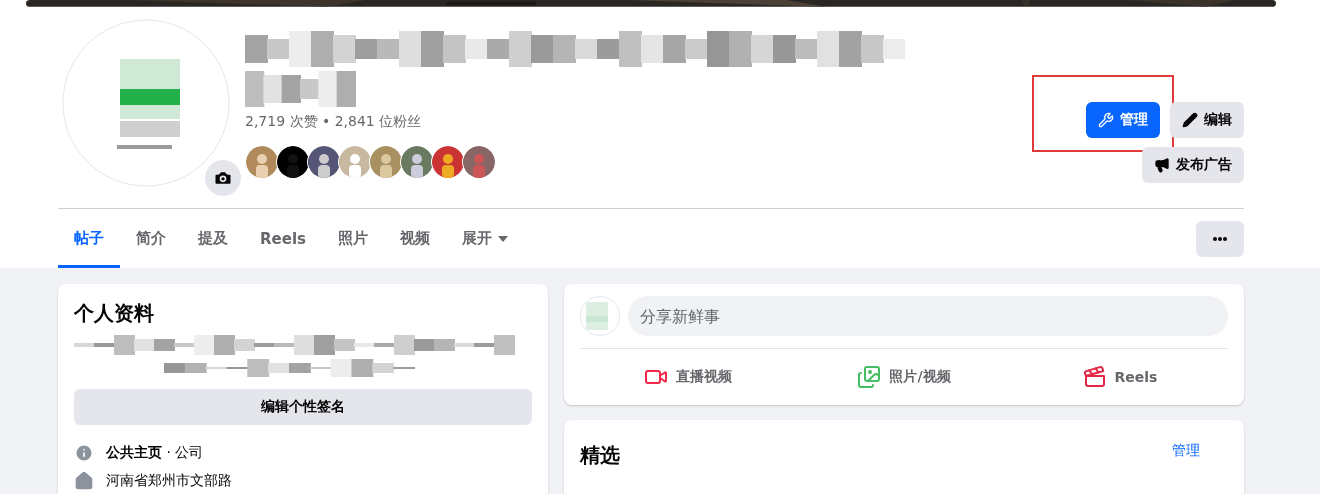 The height and width of the screenshot is (494, 1320). What do you see at coordinates (1186, 451) in the screenshot?
I see `manage-link: 管理` at bounding box center [1186, 451].